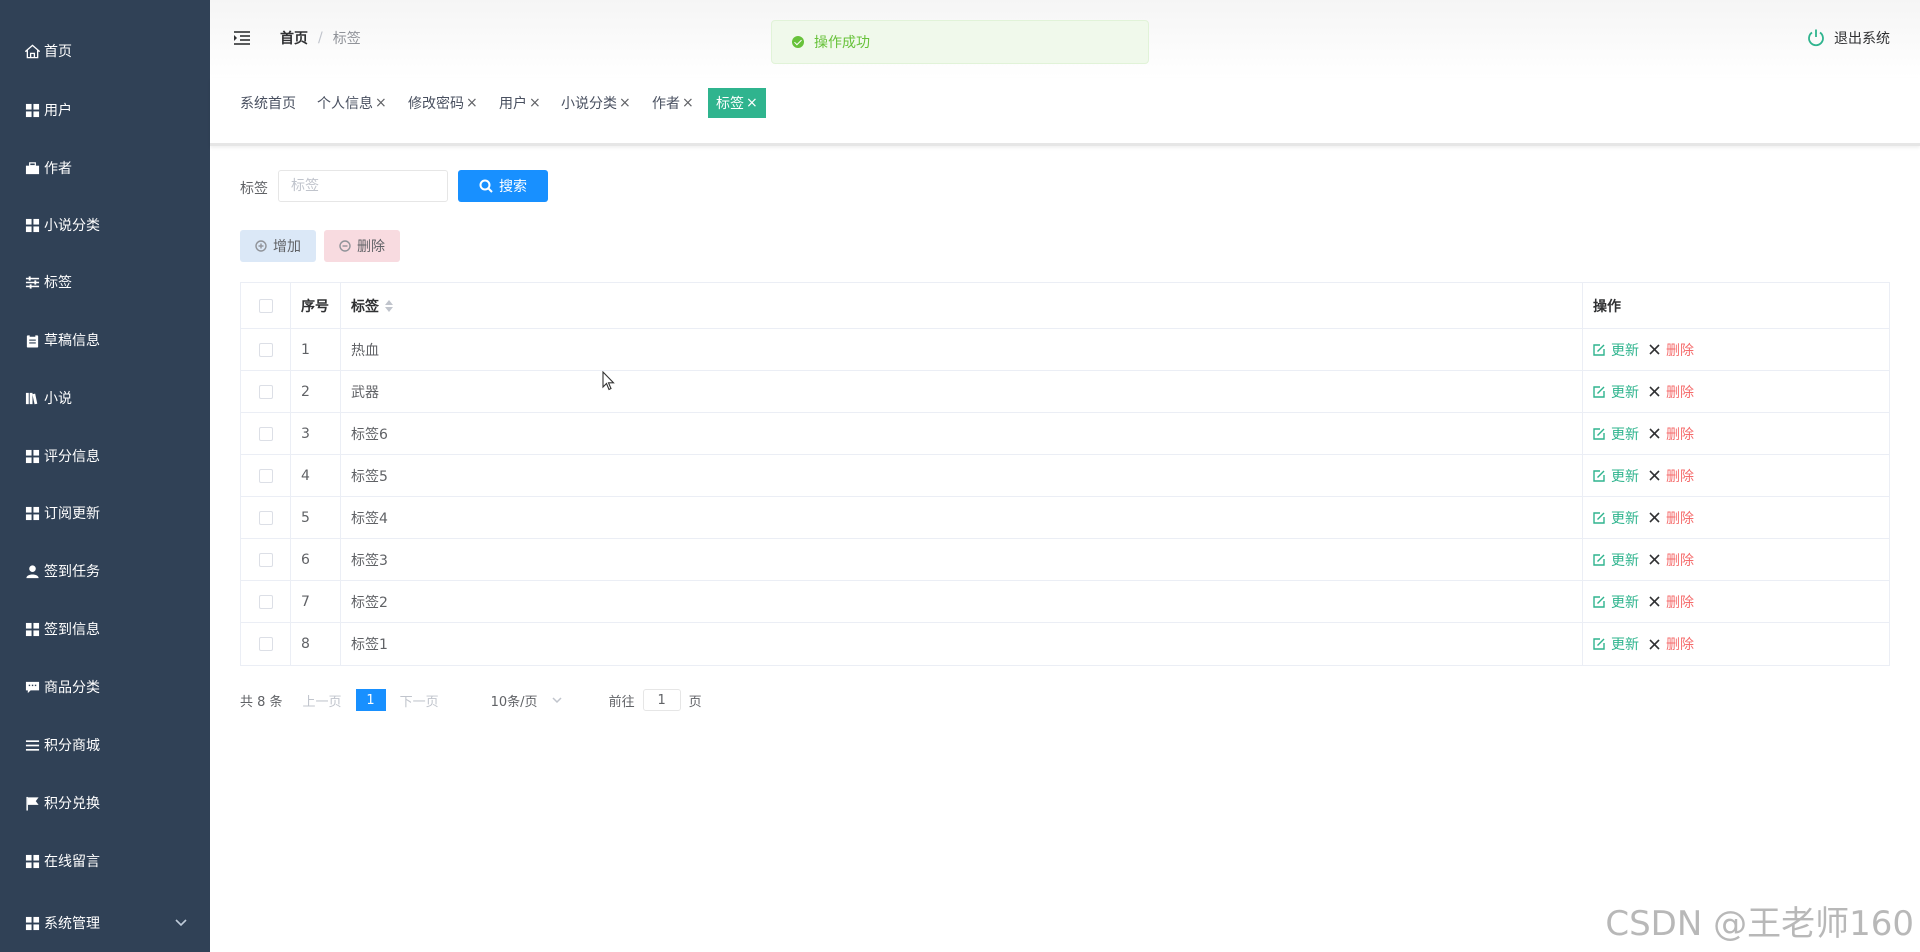 This screenshot has width=1920, height=952. What do you see at coordinates (105, 803) in the screenshot?
I see `sidebar-item-13: 积分兑换` at bounding box center [105, 803].